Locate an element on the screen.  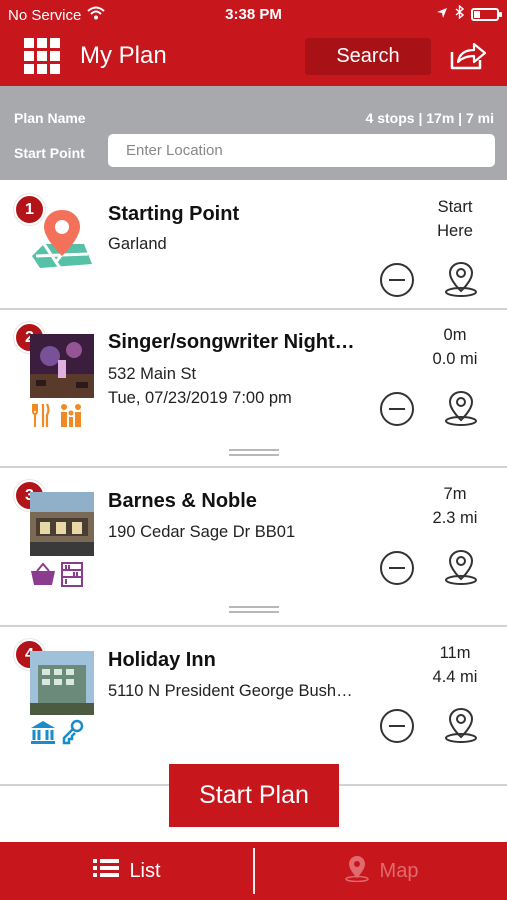
tab-map: Map is located at coordinates (381, 871).